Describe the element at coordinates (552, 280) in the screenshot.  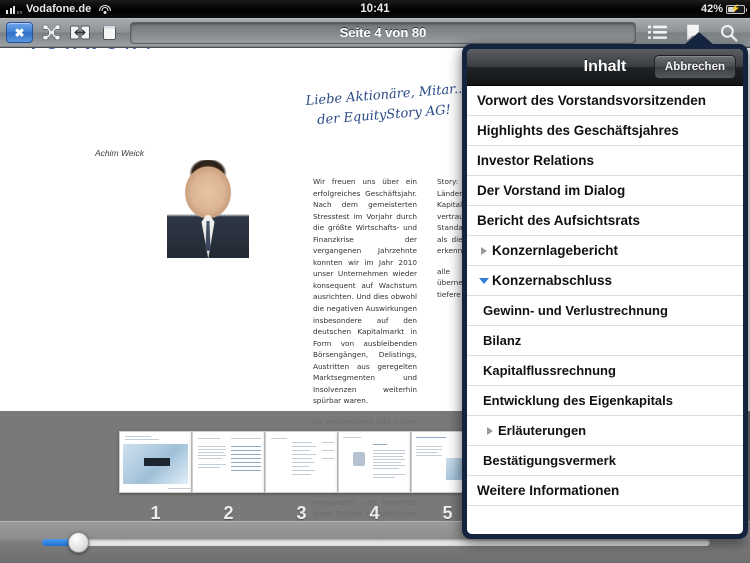
I see `toc-item-label: Konzernabschluss` at that location.